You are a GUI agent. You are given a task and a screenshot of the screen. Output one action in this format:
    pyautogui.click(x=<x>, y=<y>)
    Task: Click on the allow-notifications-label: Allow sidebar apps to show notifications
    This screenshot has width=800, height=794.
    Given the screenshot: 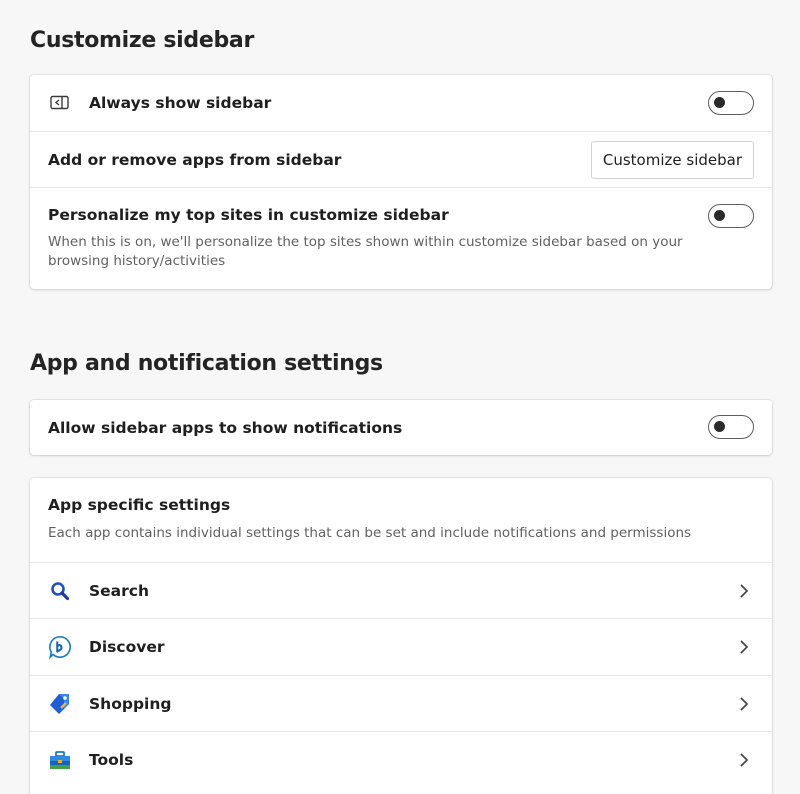 What is the action you would take?
    pyautogui.click(x=225, y=427)
    